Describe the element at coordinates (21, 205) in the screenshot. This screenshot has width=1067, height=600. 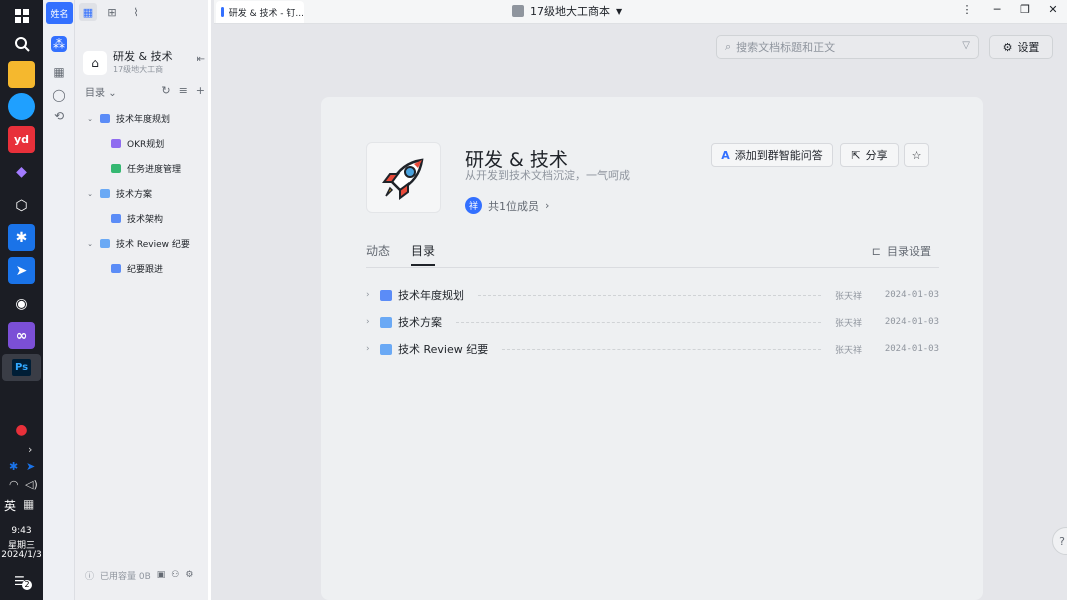
I see `app-cube-icon: ⬡` at that location.